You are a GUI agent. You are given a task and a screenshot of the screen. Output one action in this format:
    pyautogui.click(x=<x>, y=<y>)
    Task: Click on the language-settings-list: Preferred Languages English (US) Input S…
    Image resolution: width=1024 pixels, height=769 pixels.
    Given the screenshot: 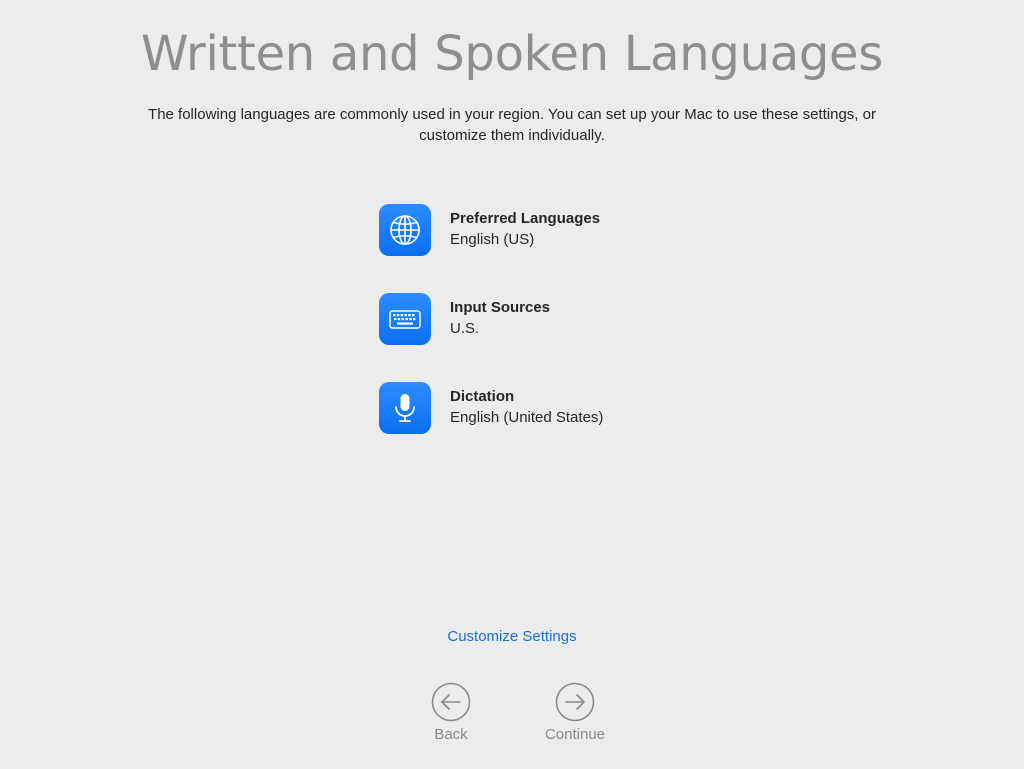 What is the action you would take?
    pyautogui.click(x=491, y=319)
    